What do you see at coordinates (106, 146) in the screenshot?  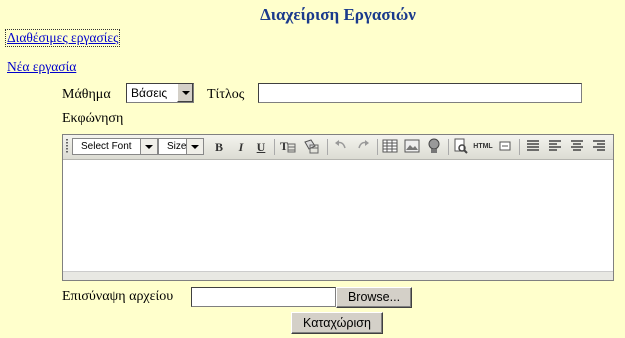 I see `font-select-value: Select Font` at bounding box center [106, 146].